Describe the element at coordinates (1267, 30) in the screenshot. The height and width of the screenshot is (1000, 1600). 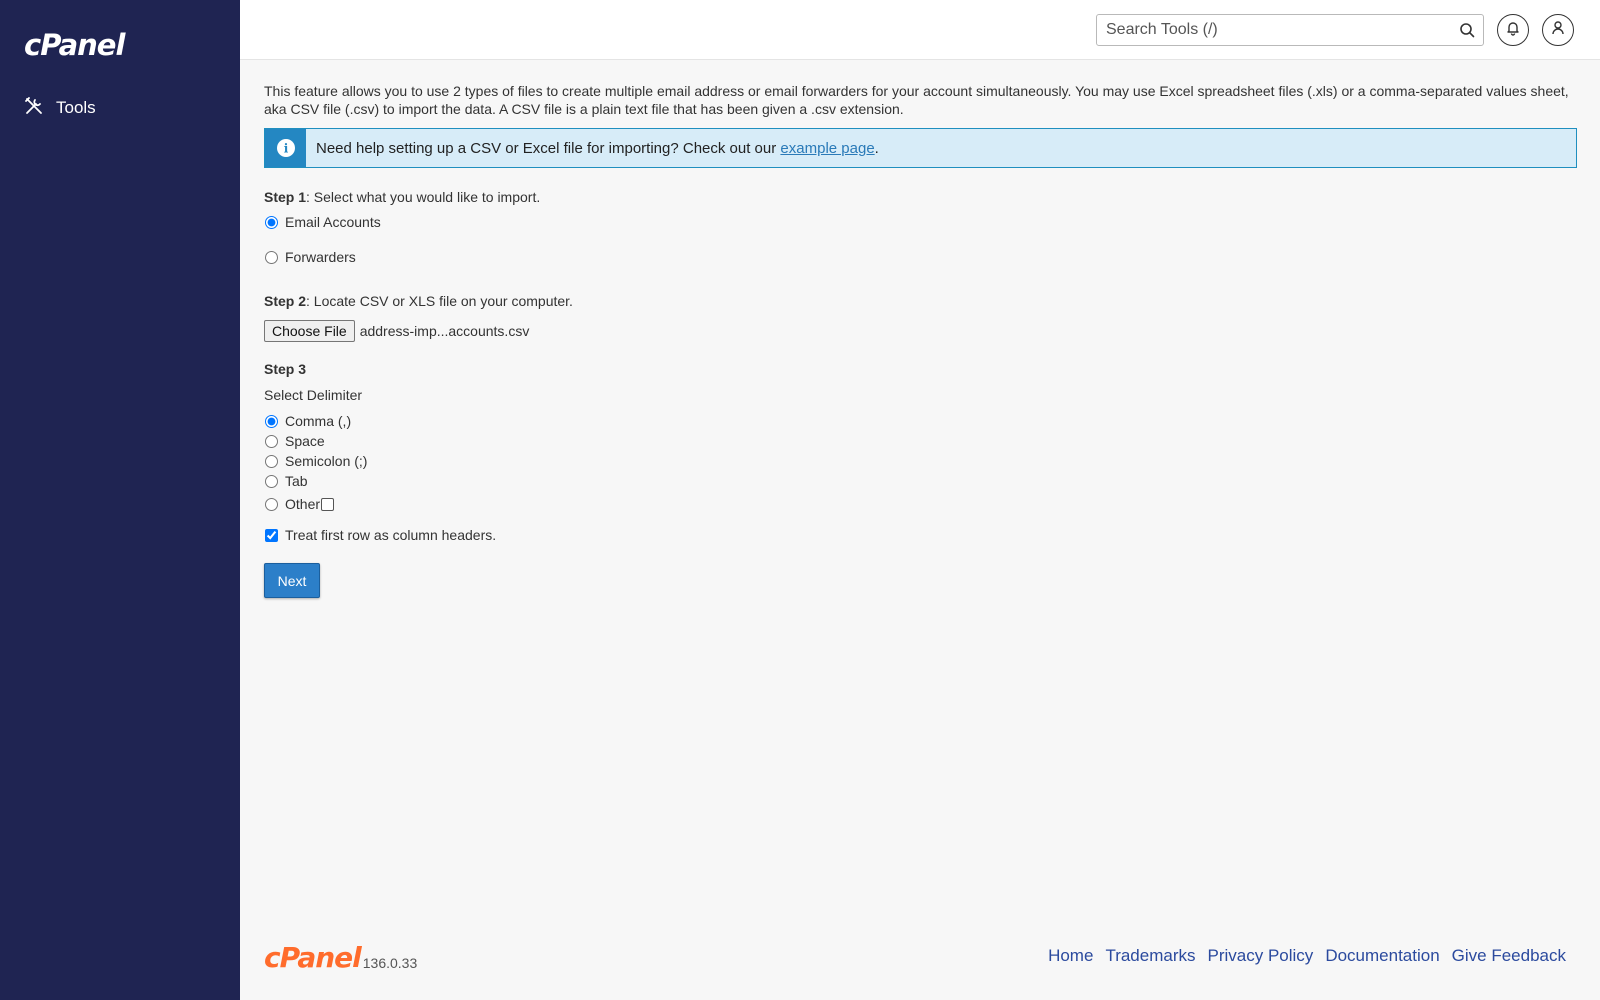
I see `search-input` at that location.